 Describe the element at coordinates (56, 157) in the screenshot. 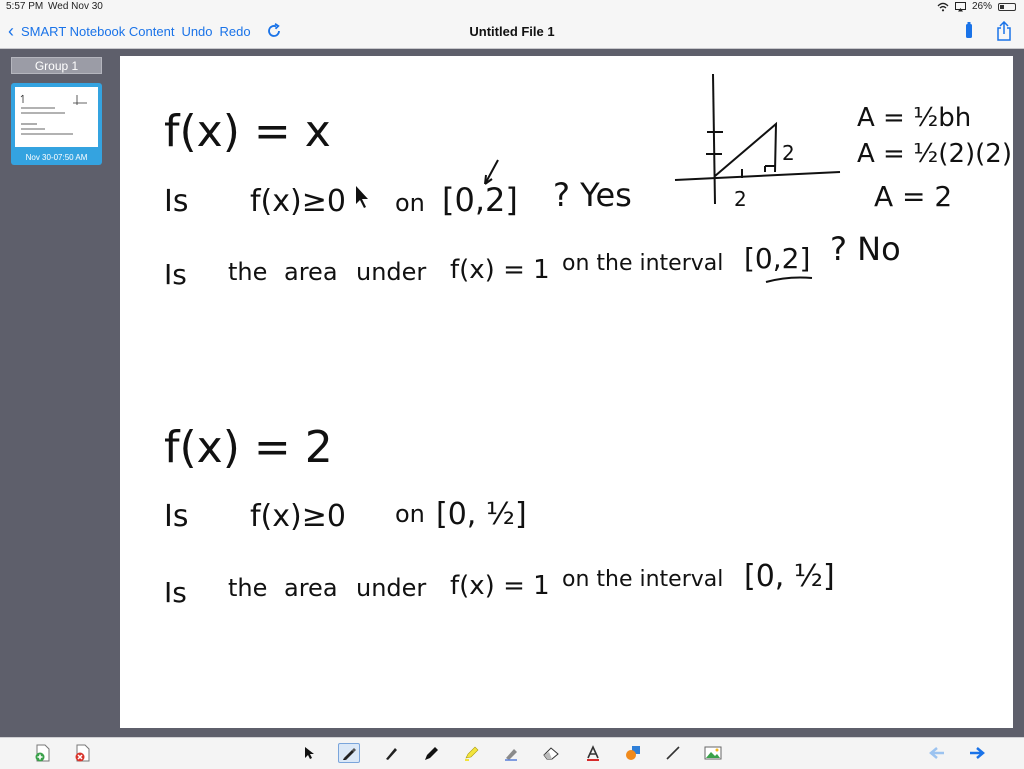

I see `thumbnail-caption: Nov 30-07:50 AM` at that location.